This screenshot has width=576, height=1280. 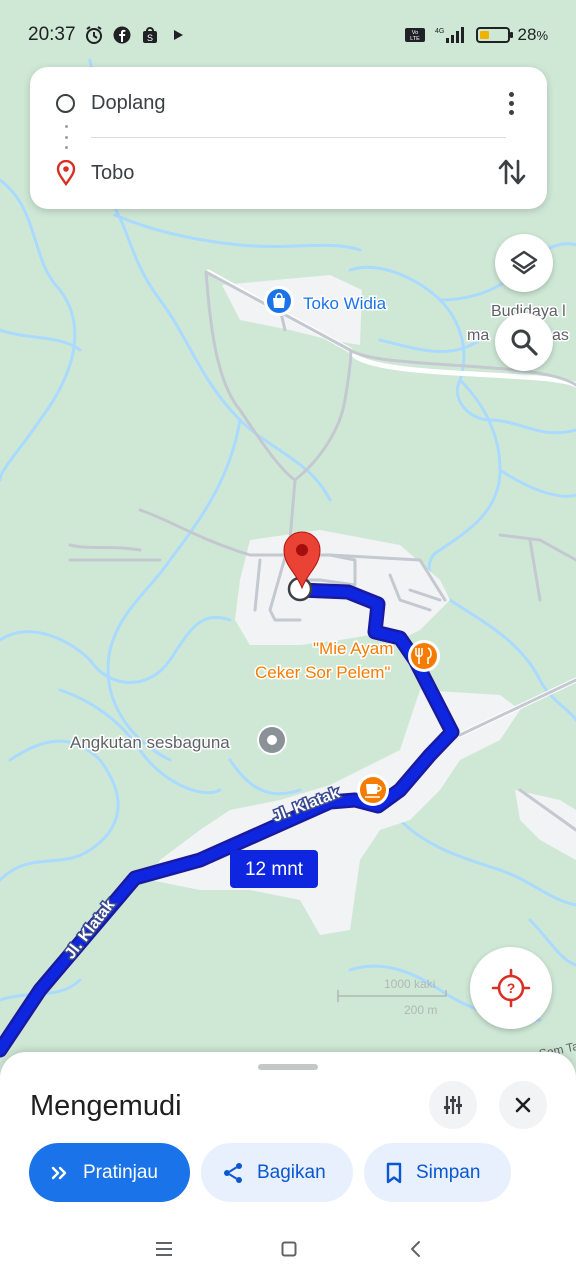 I want to click on share-button: Bagikan, so click(x=277, y=1172).